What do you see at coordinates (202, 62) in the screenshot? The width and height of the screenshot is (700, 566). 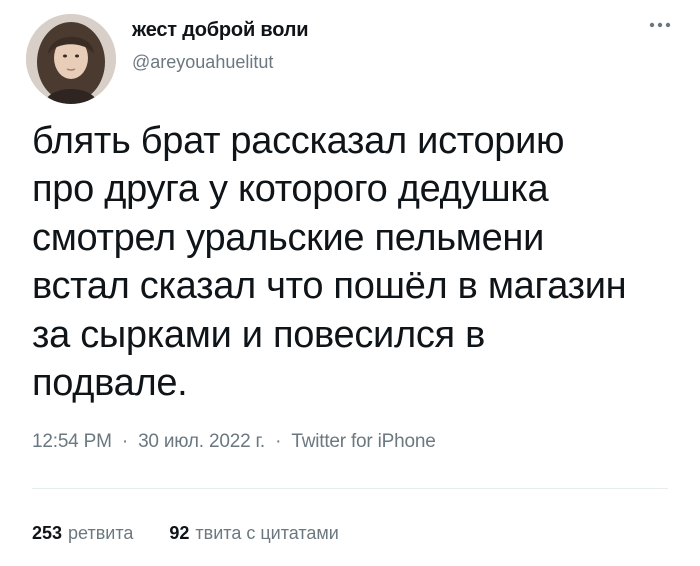 I see `author-handle: @areyouahuelitut` at bounding box center [202, 62].